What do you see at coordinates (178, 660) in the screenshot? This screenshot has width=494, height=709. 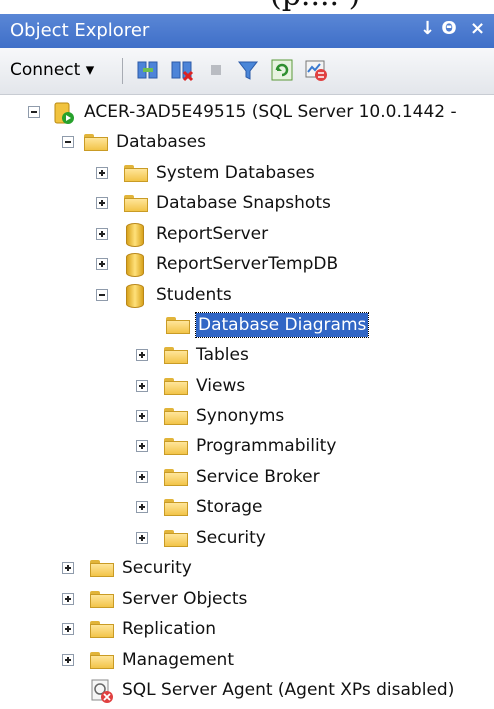 I see `management-label: Management` at bounding box center [178, 660].